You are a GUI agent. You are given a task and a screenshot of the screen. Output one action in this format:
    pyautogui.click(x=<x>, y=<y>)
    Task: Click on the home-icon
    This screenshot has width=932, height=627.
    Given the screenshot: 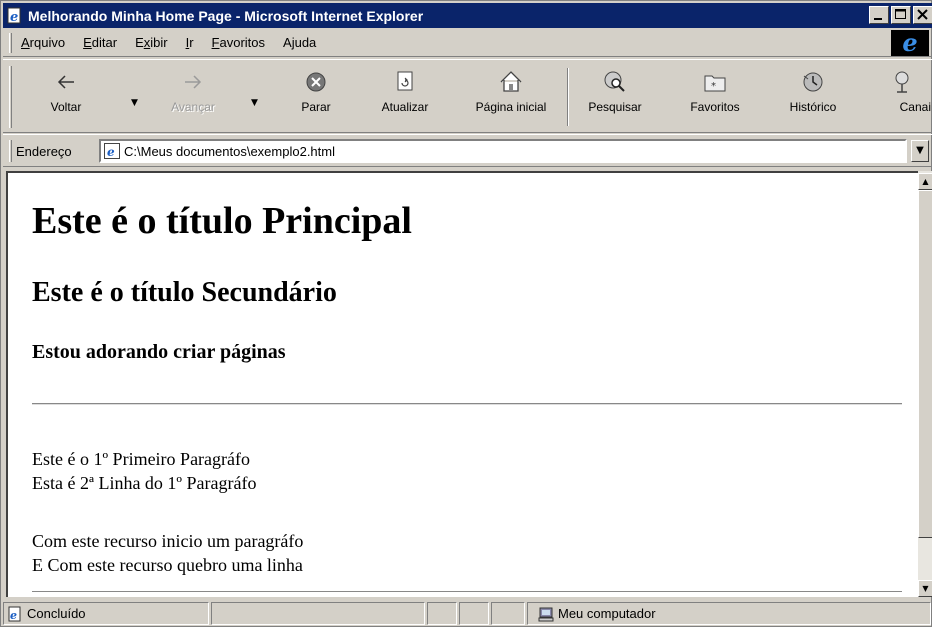 What is the action you would take?
    pyautogui.click(x=511, y=83)
    